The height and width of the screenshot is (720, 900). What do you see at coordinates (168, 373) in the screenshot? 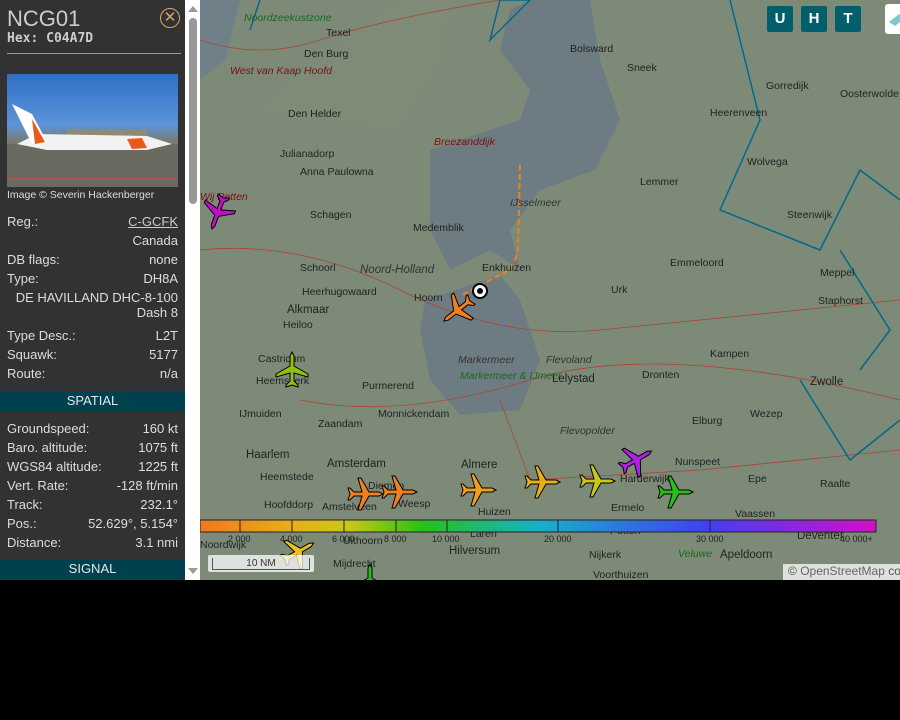
I see `info-value: n/a` at bounding box center [168, 373].